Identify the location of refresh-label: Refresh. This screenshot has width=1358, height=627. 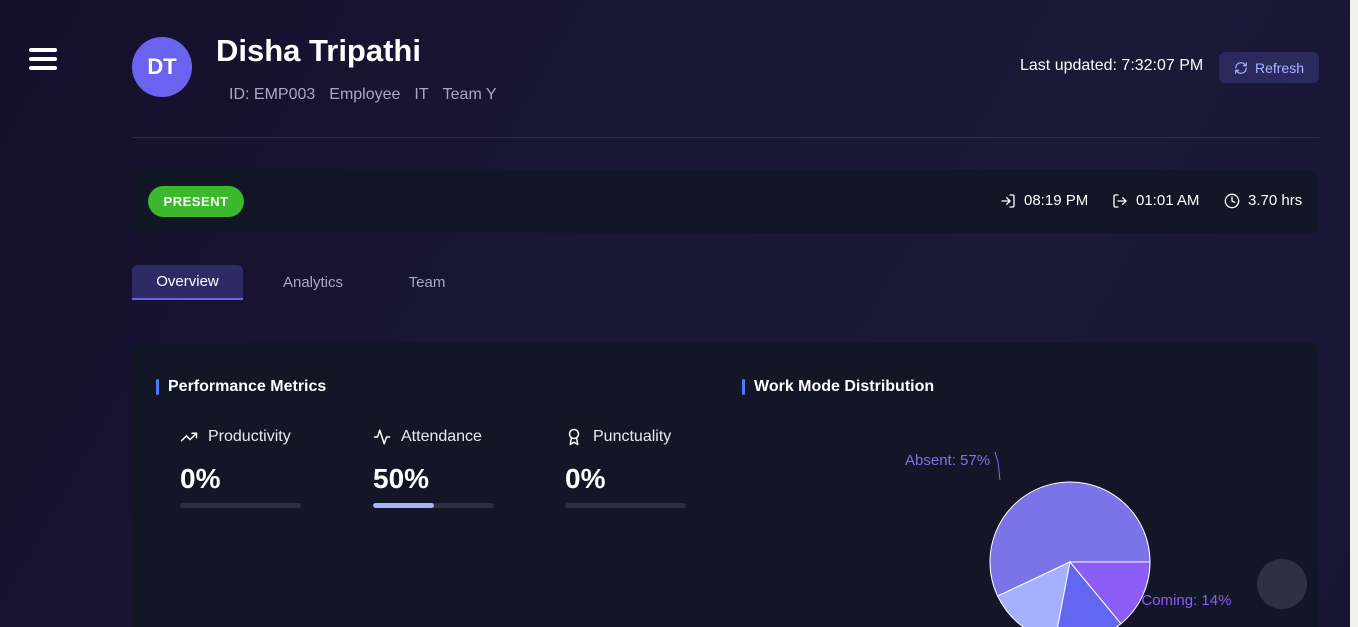
(1279, 67).